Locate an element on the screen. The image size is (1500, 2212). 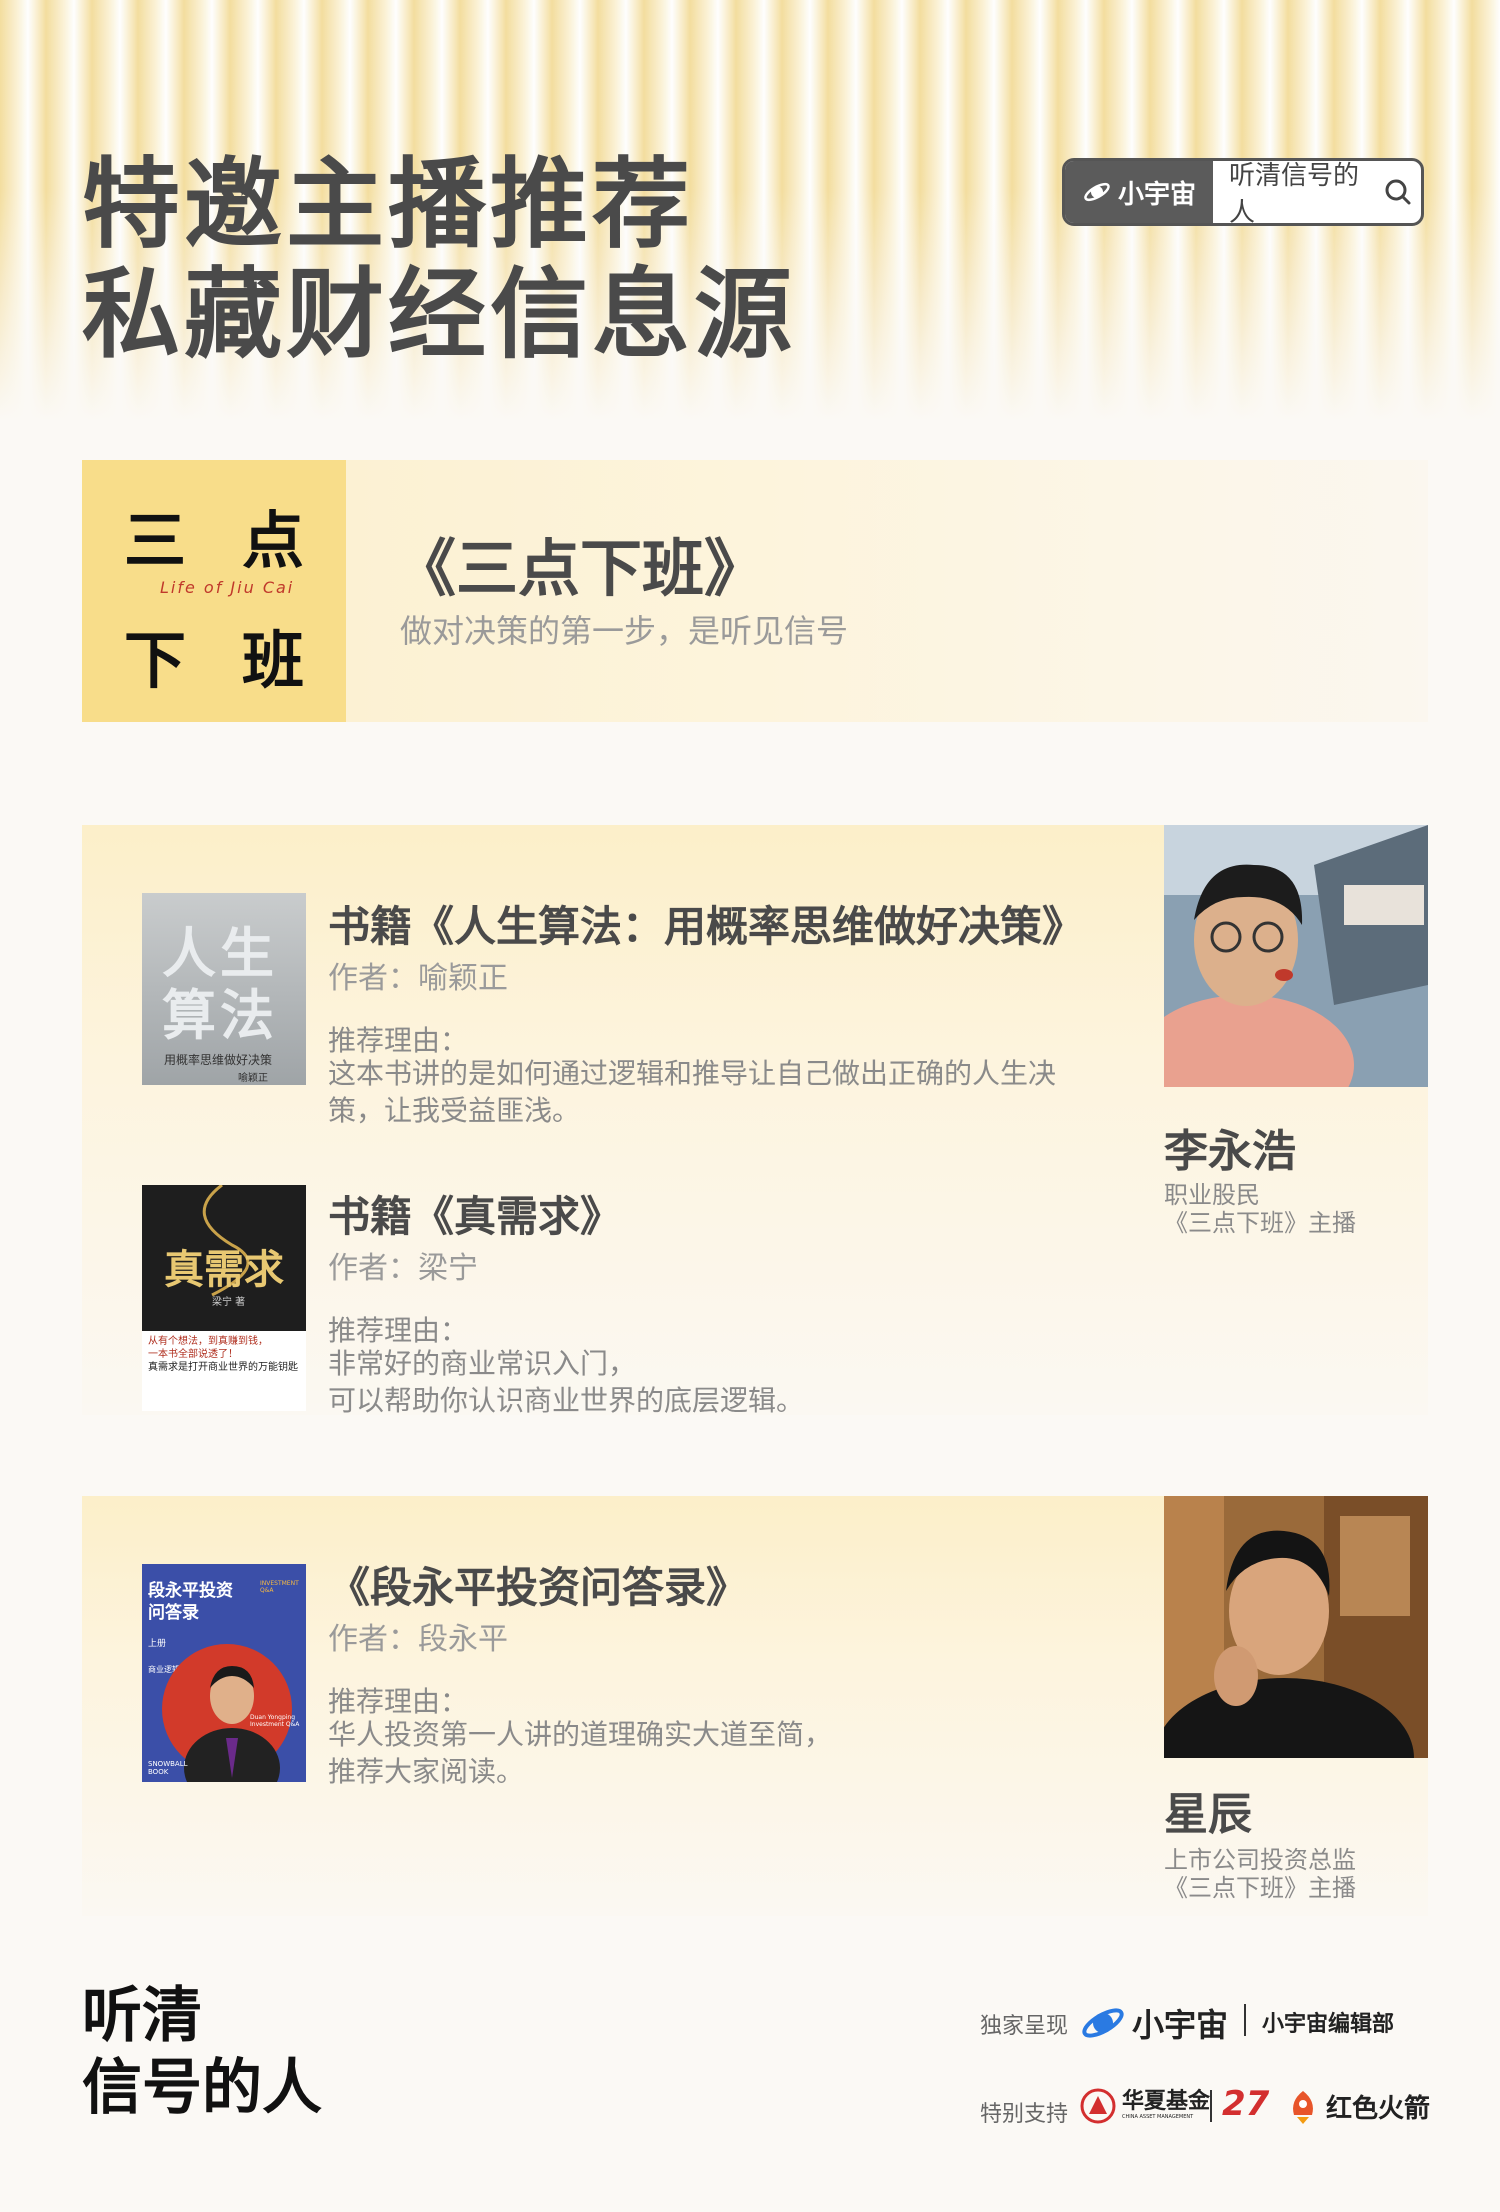
logo-char: 下 is located at coordinates (155, 660).